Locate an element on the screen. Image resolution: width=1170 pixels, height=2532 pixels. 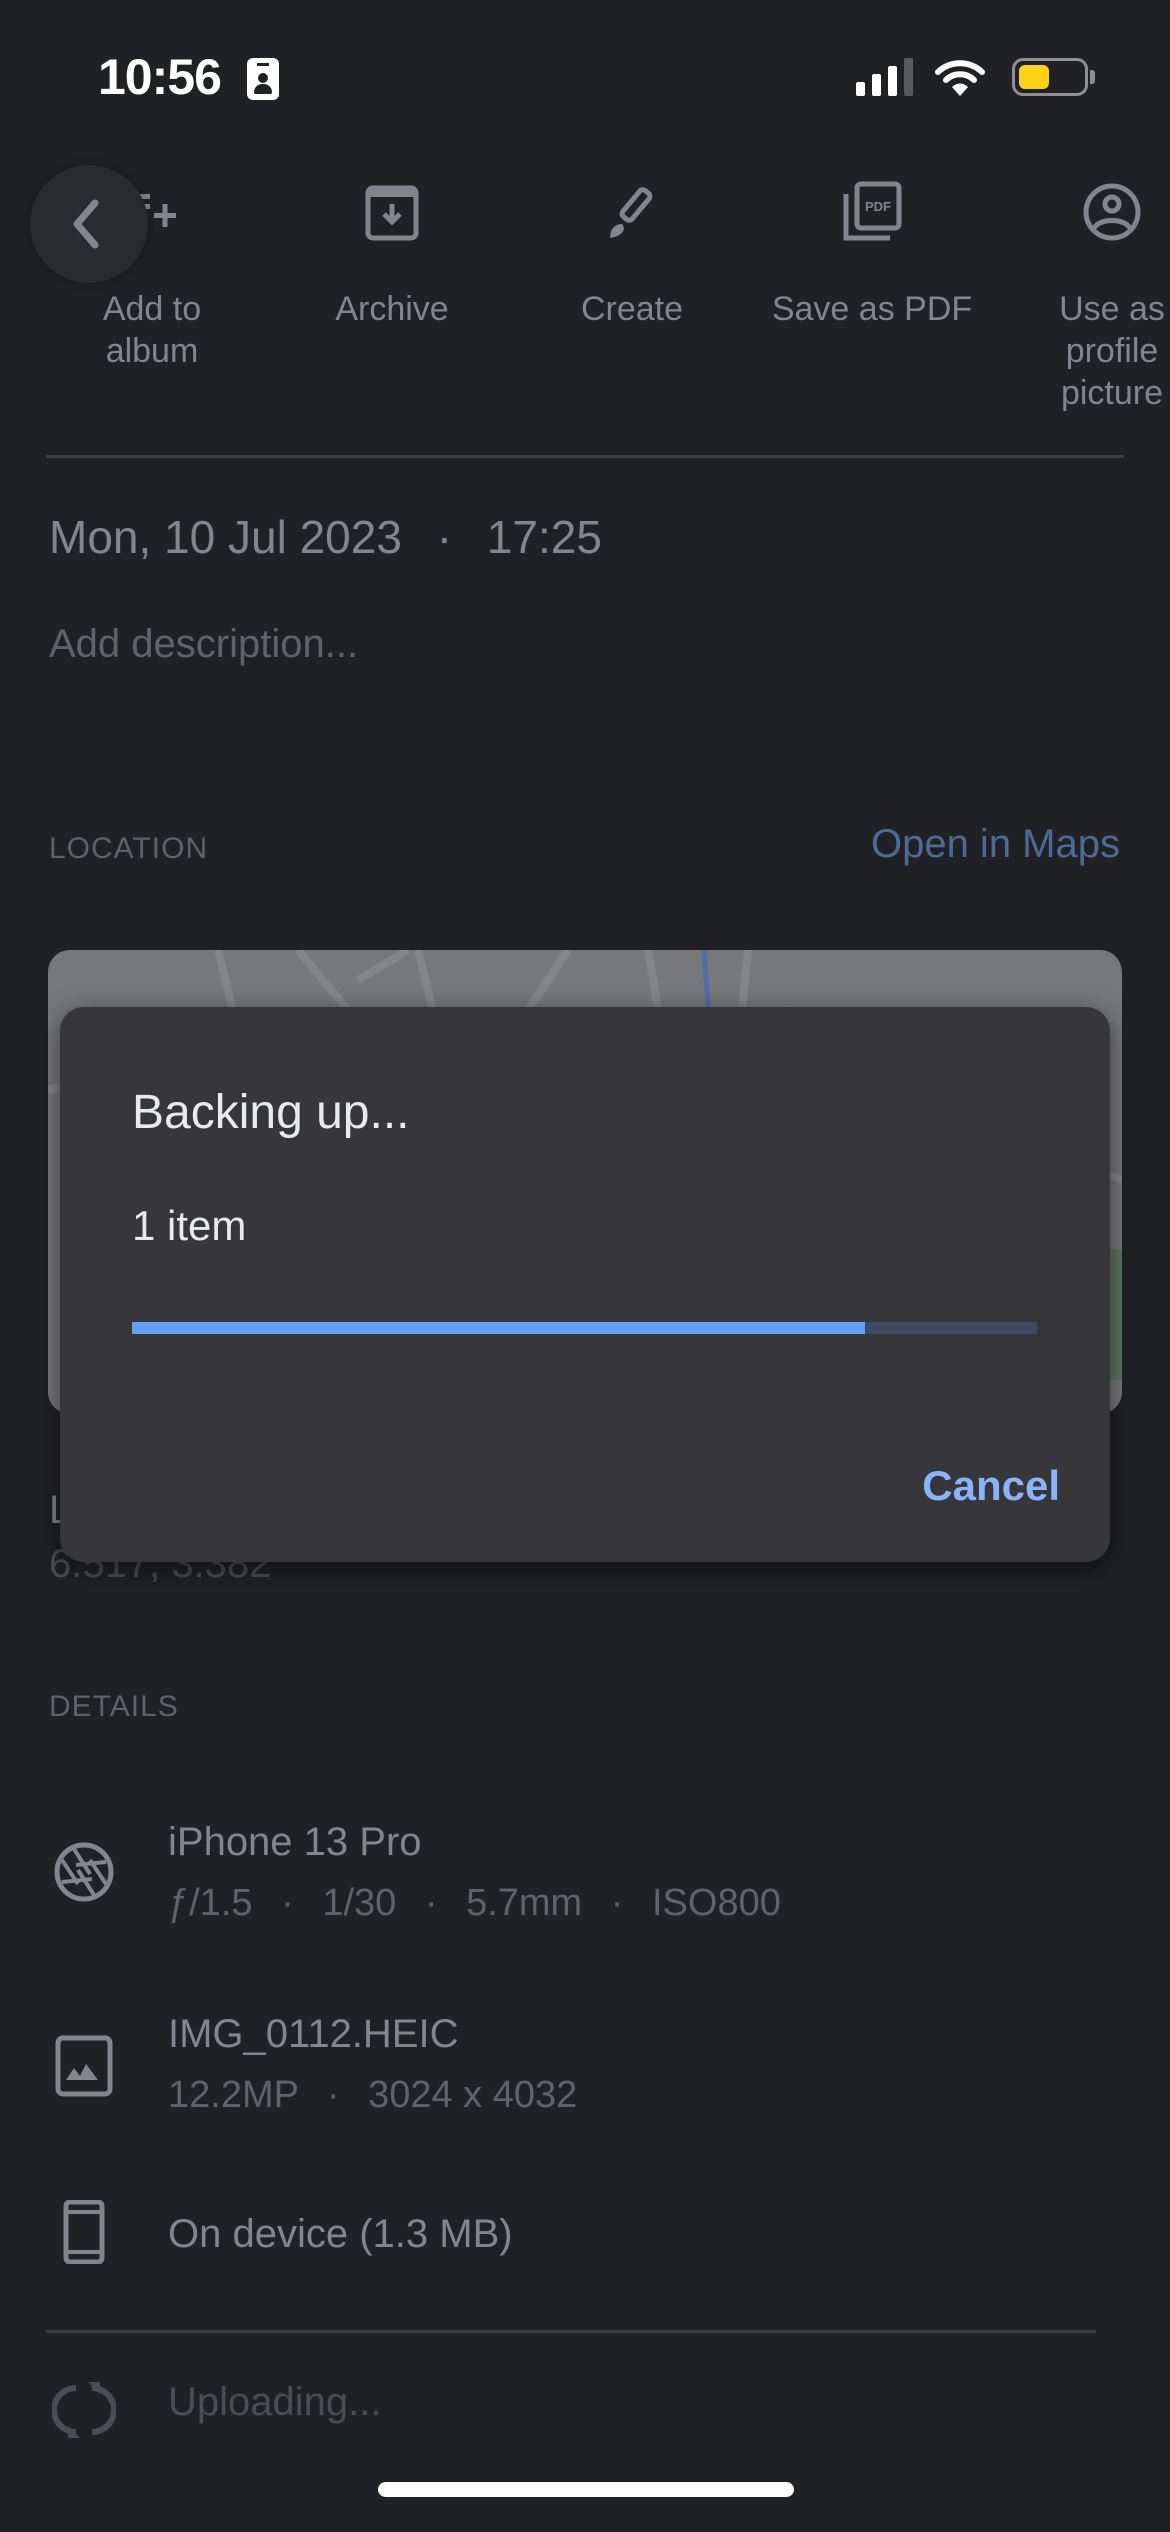
camera-specs: ƒ/1.5 · 1/30 · 5.7mm · ISO800 is located at coordinates (474, 1903).